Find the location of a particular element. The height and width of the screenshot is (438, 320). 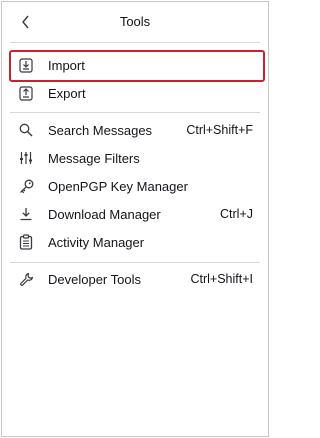

export-icon is located at coordinates (26, 93).